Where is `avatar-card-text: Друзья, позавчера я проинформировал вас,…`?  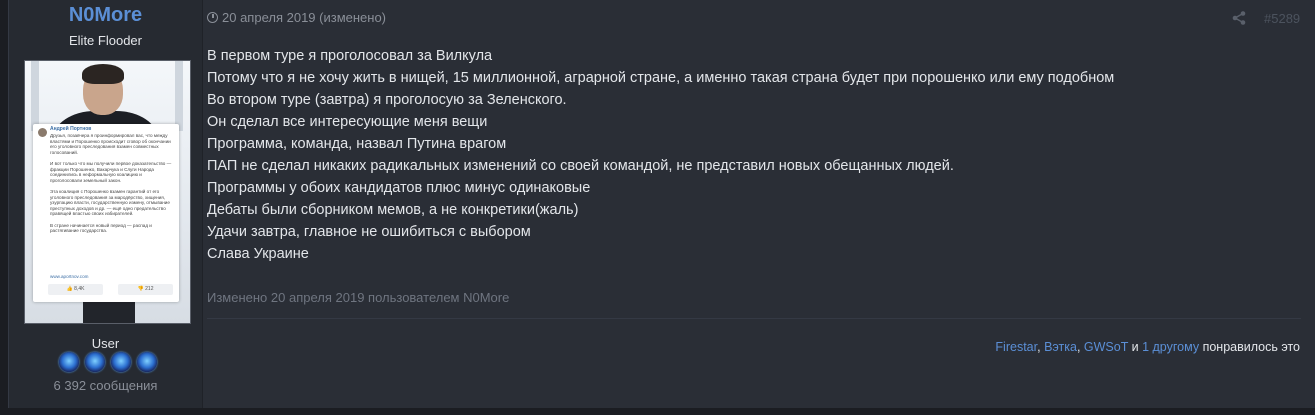 avatar-card-text: Друзья, позавчера я проинформировал вас,… is located at coordinates (111, 183).